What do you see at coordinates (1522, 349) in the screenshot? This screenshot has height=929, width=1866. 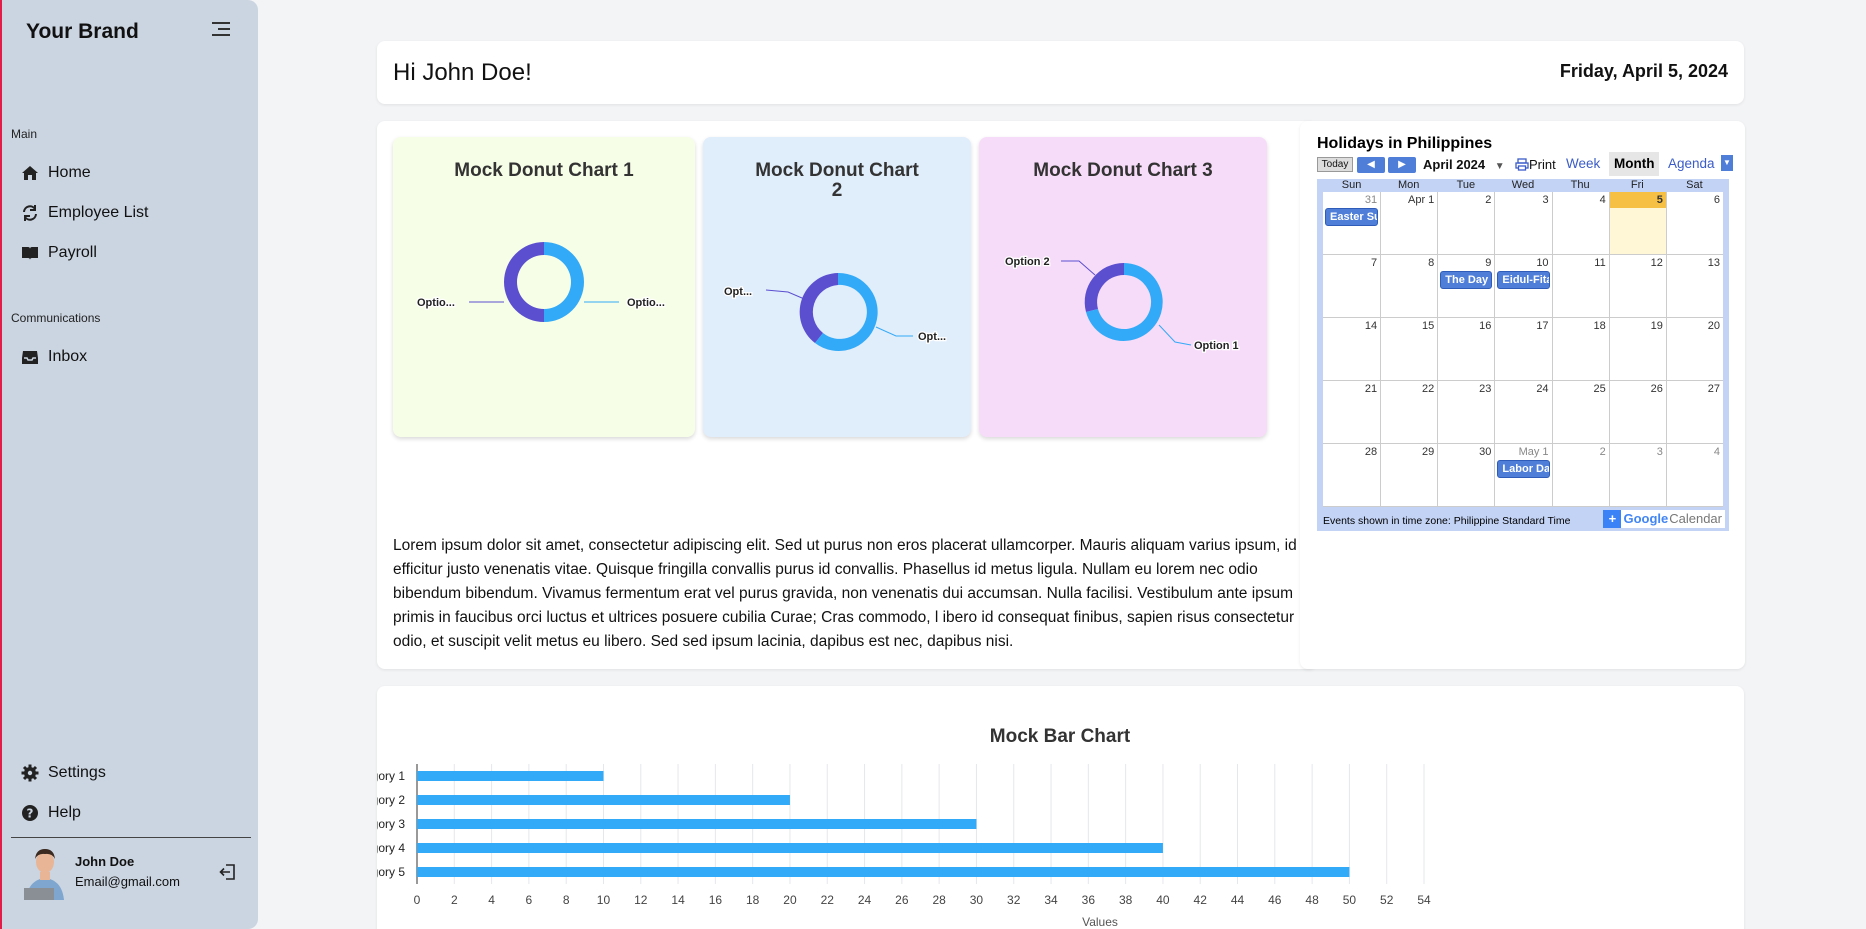 I see `calendar-day-cell: 17` at bounding box center [1522, 349].